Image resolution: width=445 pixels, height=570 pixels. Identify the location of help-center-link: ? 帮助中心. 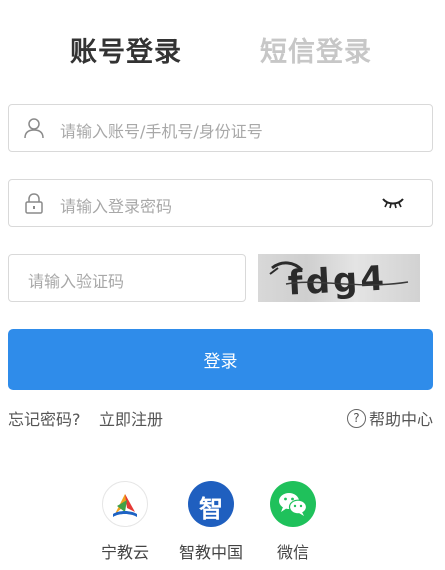
(389, 418).